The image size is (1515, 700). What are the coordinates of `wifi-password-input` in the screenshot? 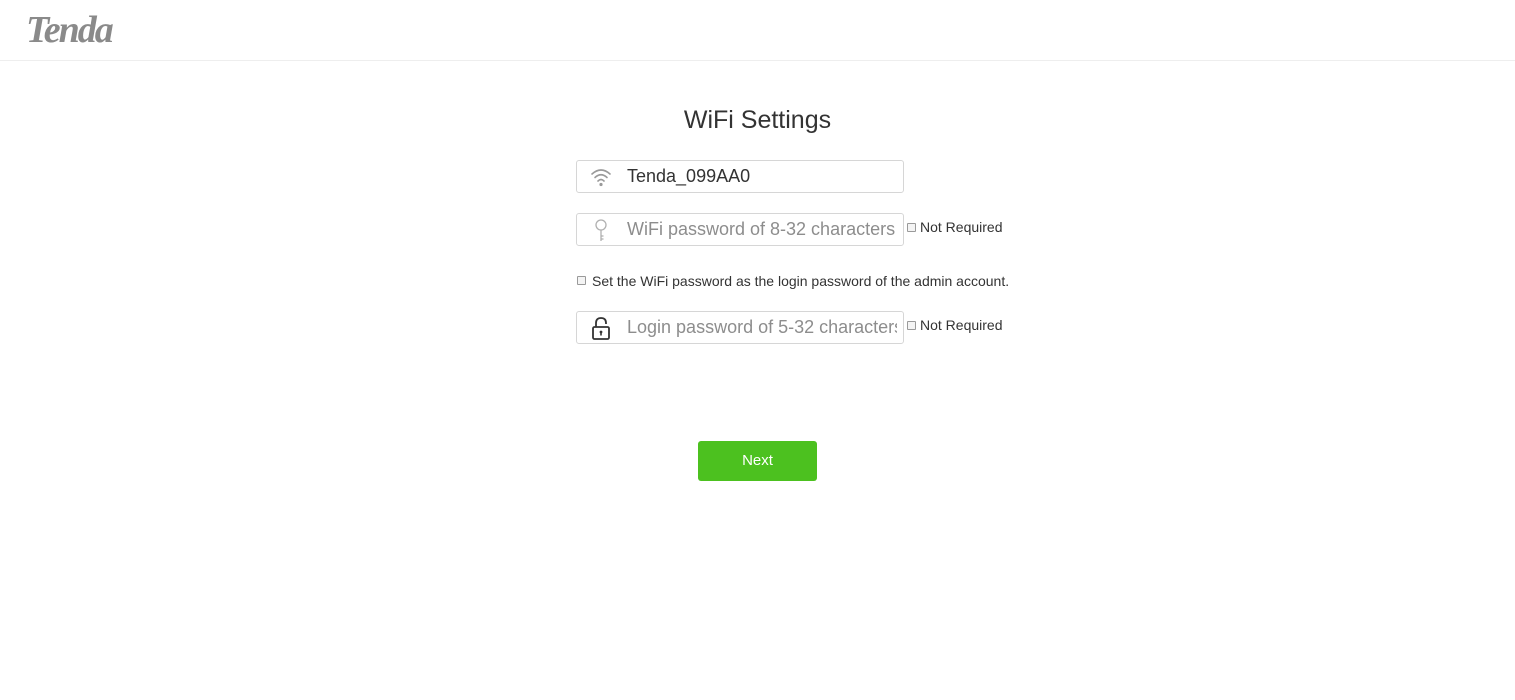 It's located at (762, 229).